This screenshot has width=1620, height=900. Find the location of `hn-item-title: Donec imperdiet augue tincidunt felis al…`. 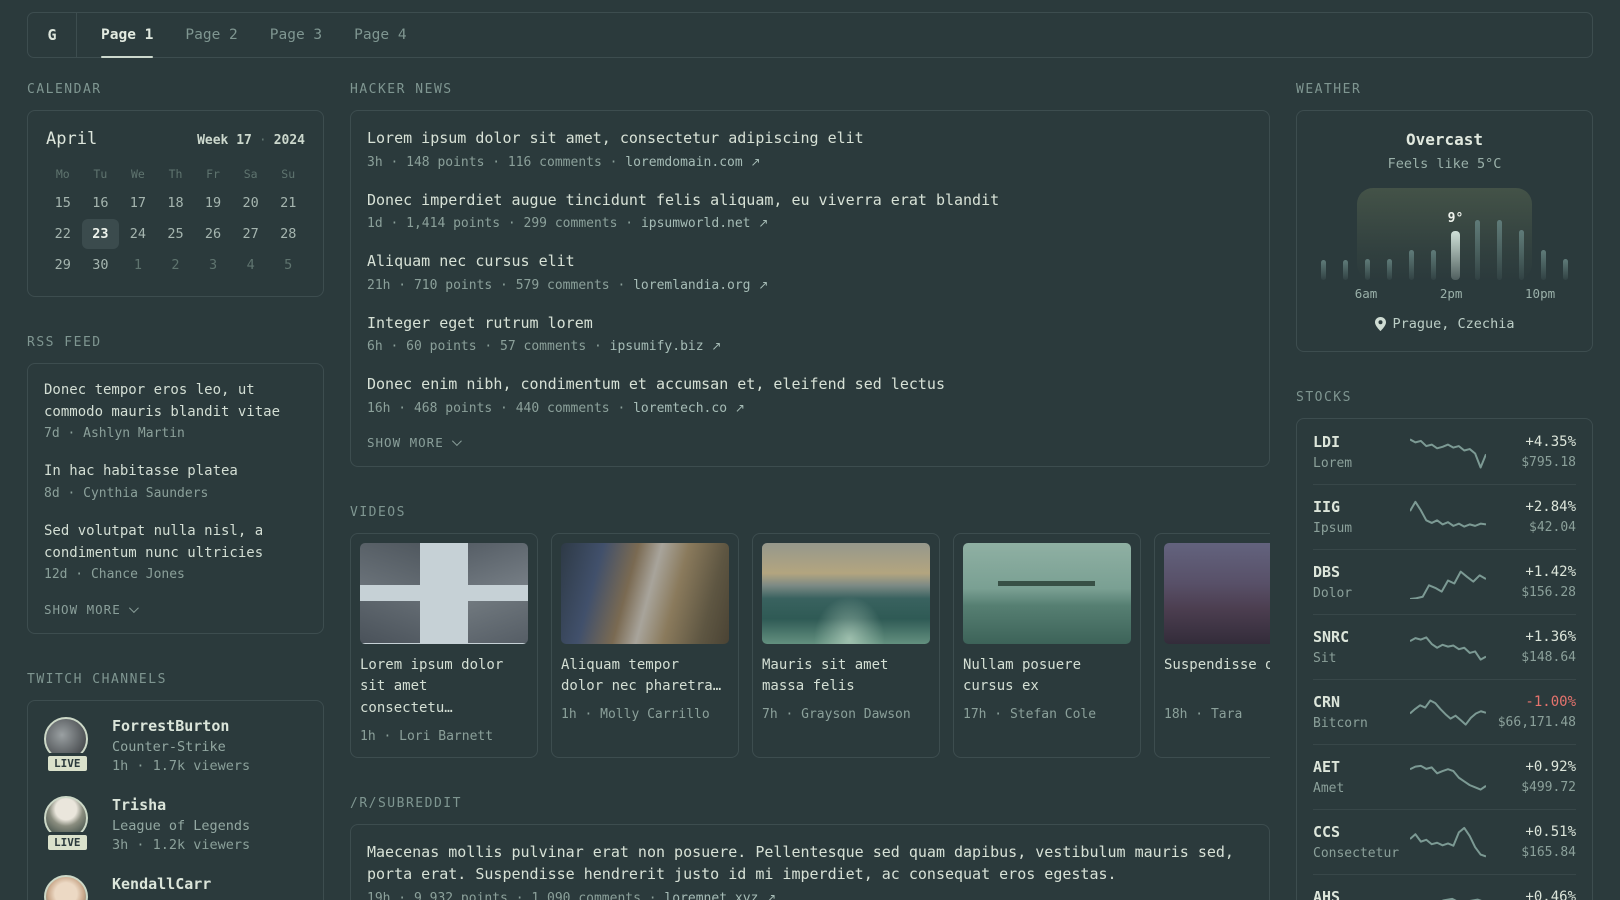

hn-item-title: Donec imperdiet augue tincidunt felis al… is located at coordinates (810, 200).